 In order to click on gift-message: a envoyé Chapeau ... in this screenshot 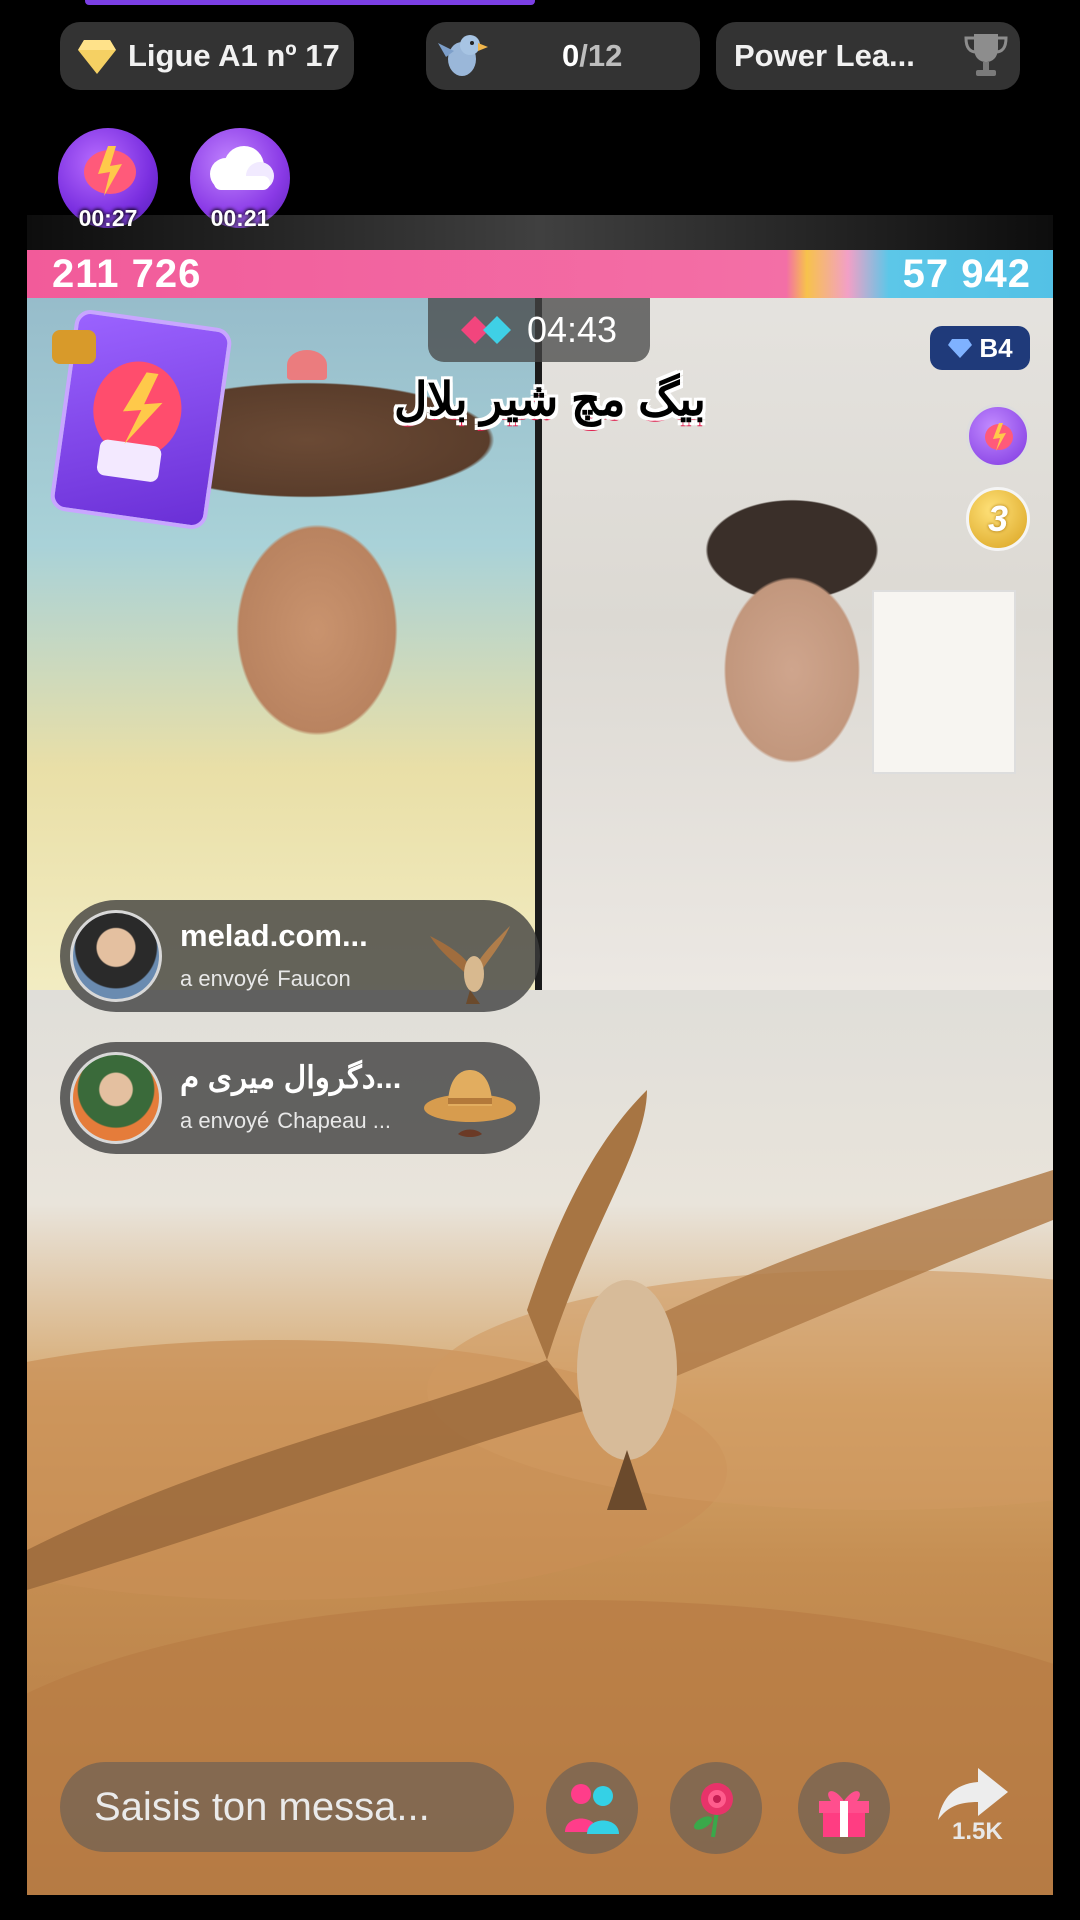, I will do `click(285, 1121)`.